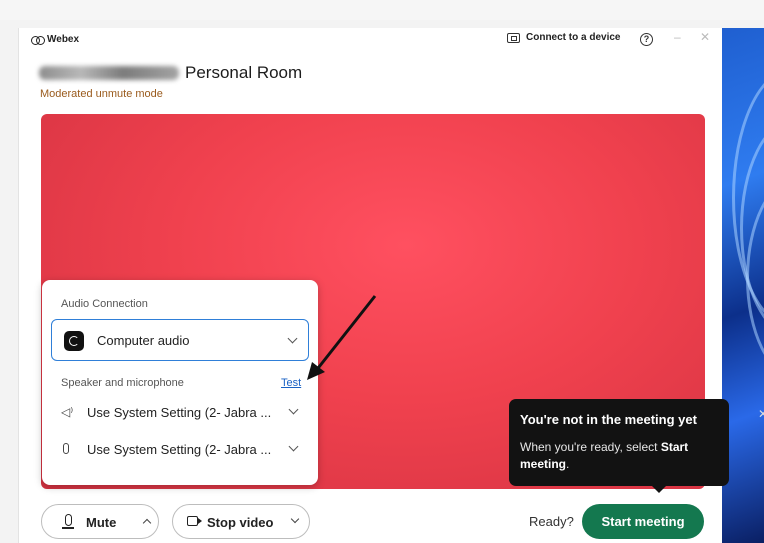 This screenshot has height=543, width=764. What do you see at coordinates (382, 10) in the screenshot?
I see `top-strip` at bounding box center [382, 10].